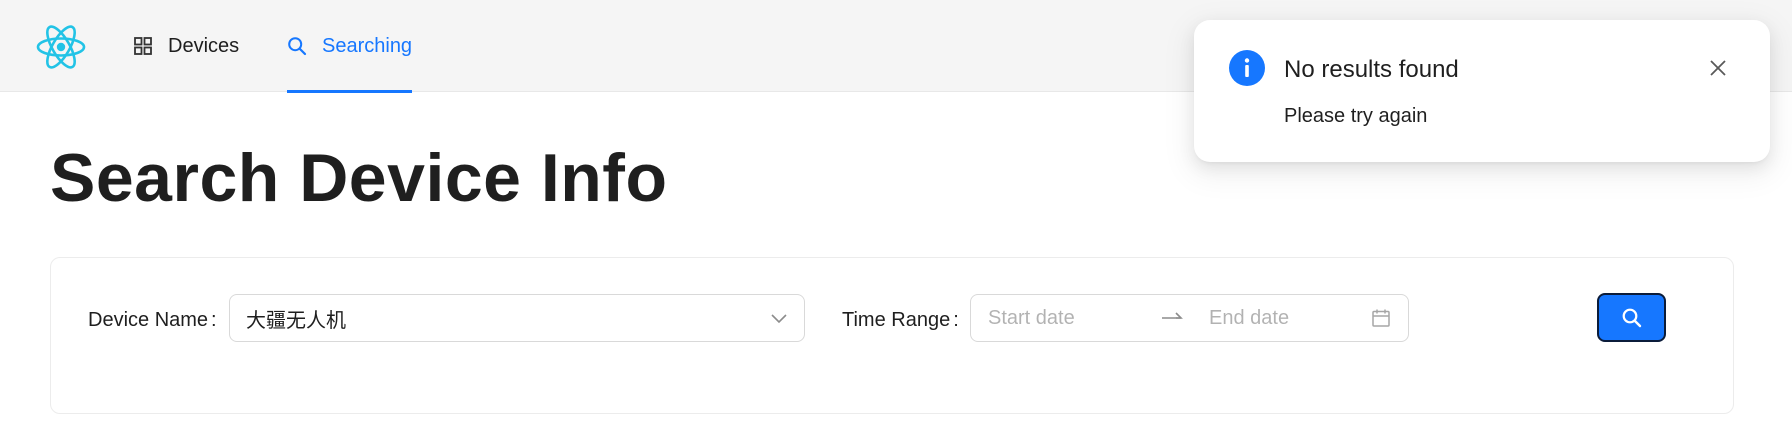  Describe the element at coordinates (61, 47) in the screenshot. I see `react-atom-icon` at that location.